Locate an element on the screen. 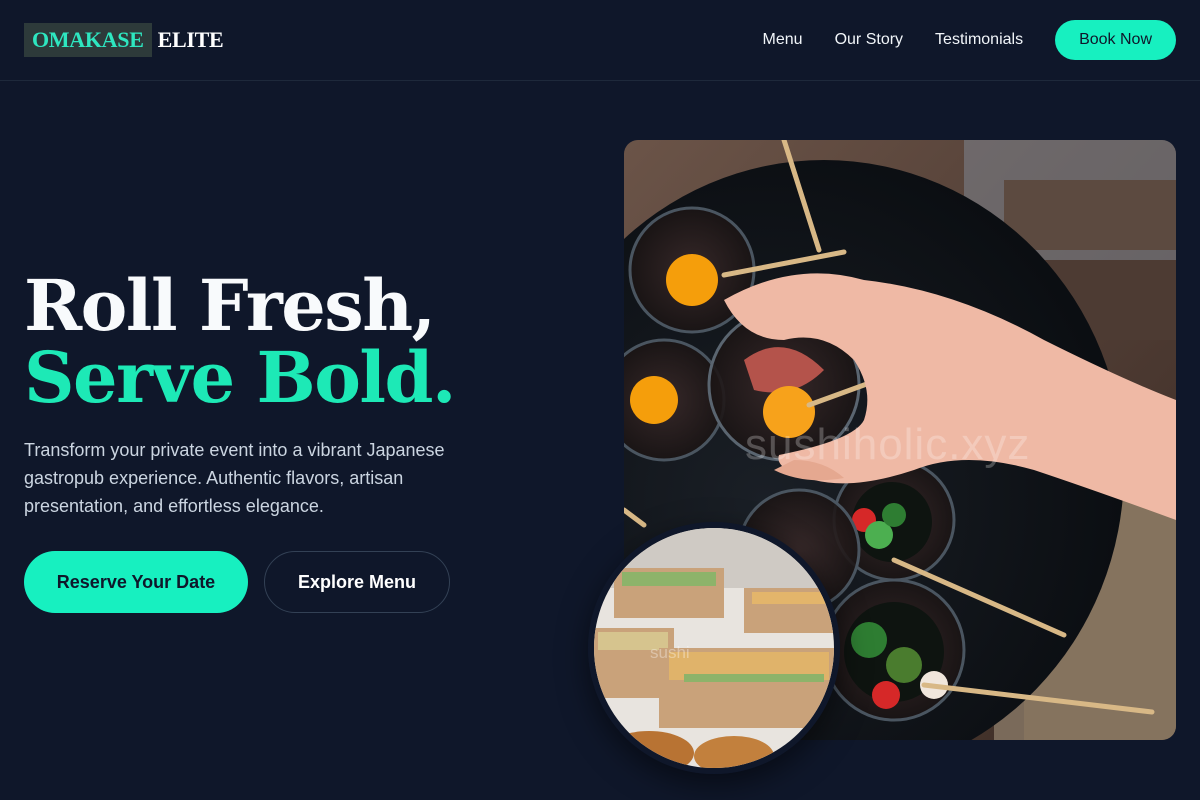  logo-word: ELITE is located at coordinates (190, 39).